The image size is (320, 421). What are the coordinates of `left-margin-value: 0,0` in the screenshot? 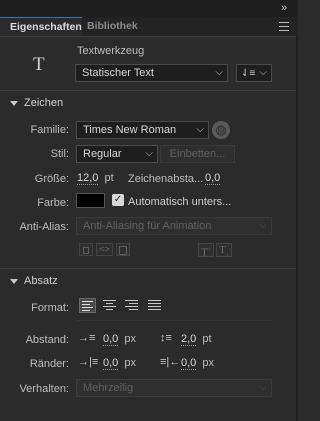 It's located at (111, 363).